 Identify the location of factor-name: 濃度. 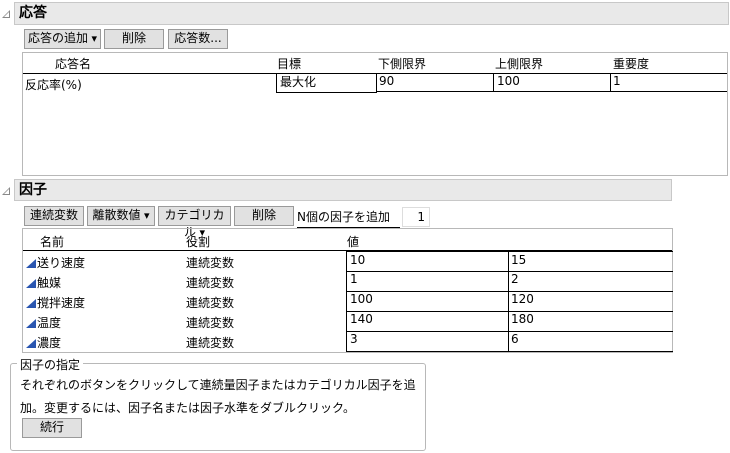
(43, 342).